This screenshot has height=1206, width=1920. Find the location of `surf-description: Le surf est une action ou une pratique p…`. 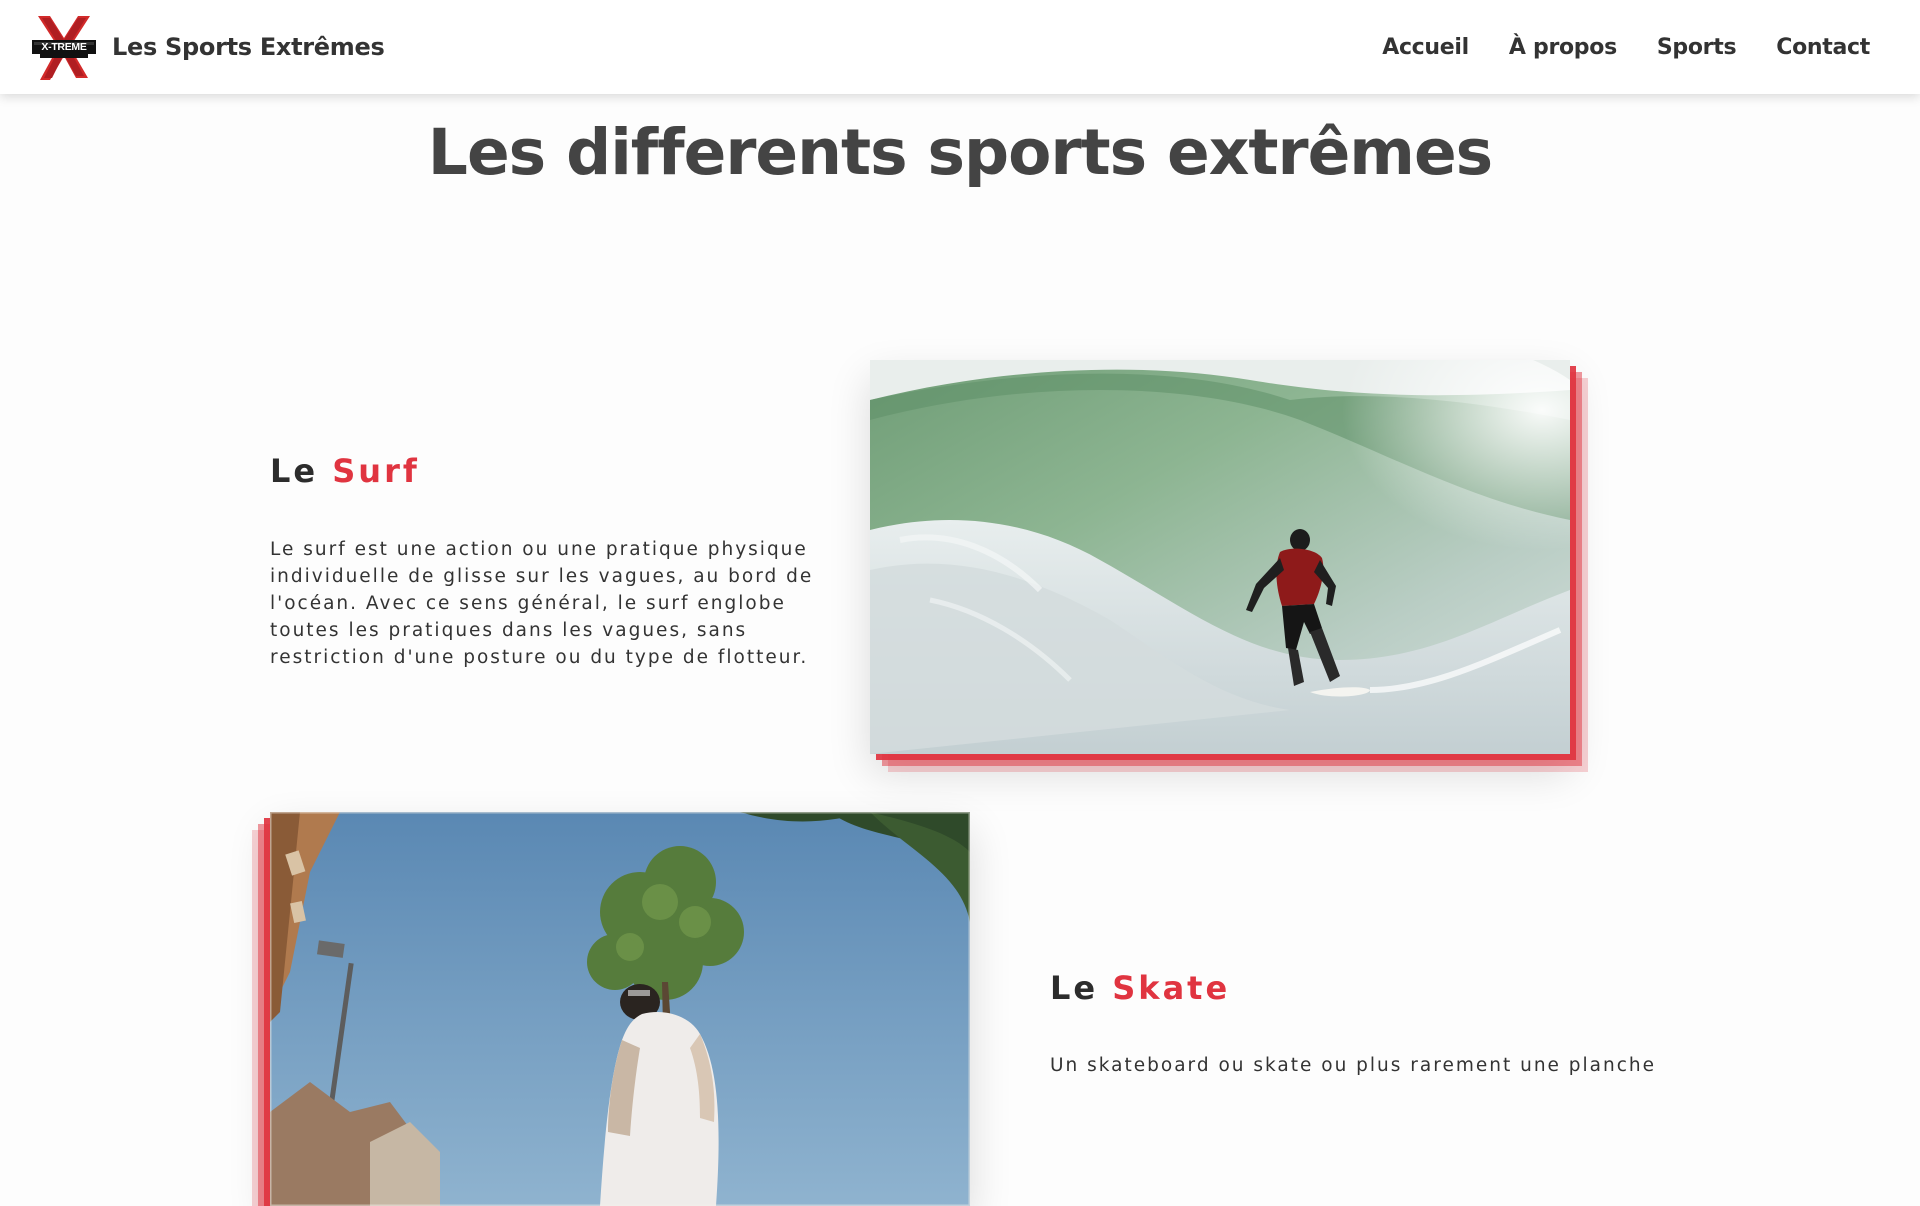

surf-description: Le surf est une action ou une pratique p… is located at coordinates (542, 603).